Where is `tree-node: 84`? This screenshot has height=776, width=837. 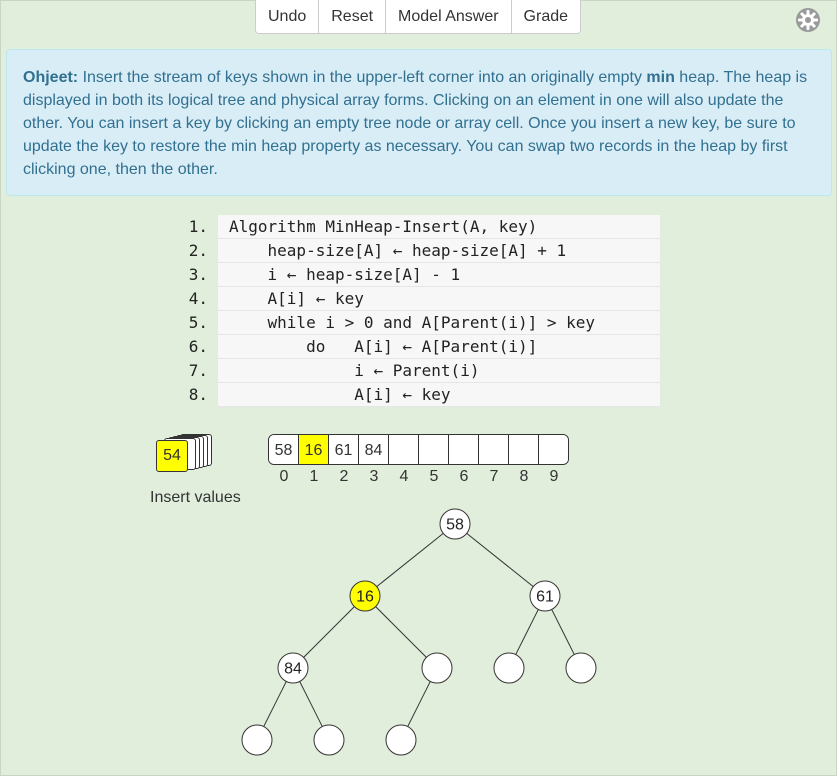
tree-node: 84 is located at coordinates (293, 668).